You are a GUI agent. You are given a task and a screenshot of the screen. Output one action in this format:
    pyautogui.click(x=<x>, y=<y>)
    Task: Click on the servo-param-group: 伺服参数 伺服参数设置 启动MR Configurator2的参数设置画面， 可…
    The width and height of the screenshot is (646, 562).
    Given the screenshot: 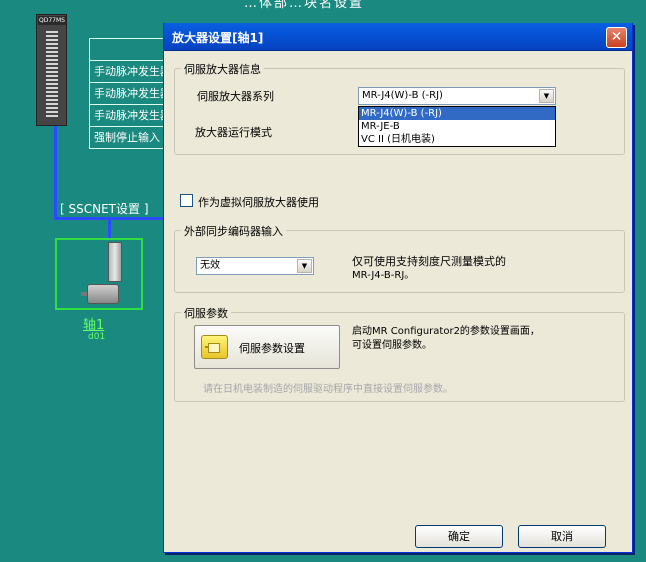 What is the action you would take?
    pyautogui.click(x=399, y=353)
    